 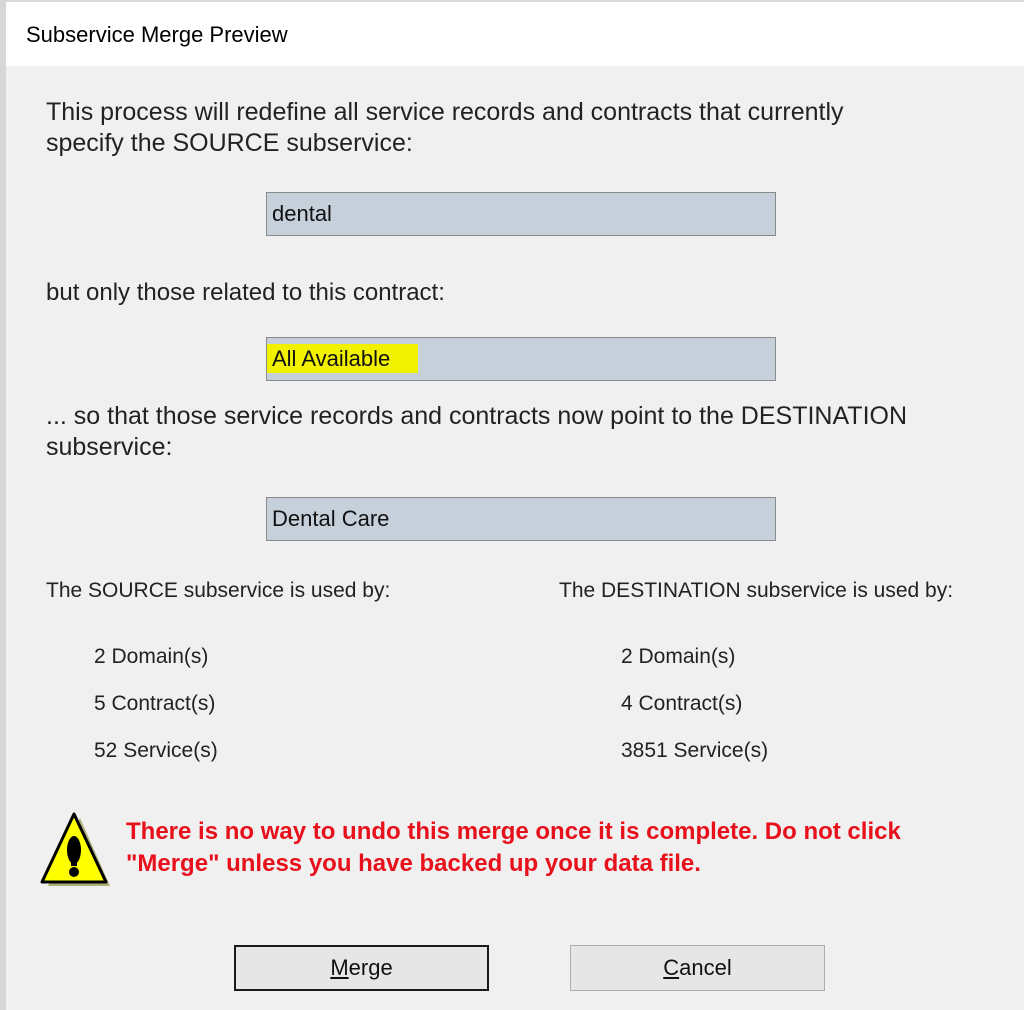 What do you see at coordinates (343, 358) in the screenshot?
I see `contract-value: All Available` at bounding box center [343, 358].